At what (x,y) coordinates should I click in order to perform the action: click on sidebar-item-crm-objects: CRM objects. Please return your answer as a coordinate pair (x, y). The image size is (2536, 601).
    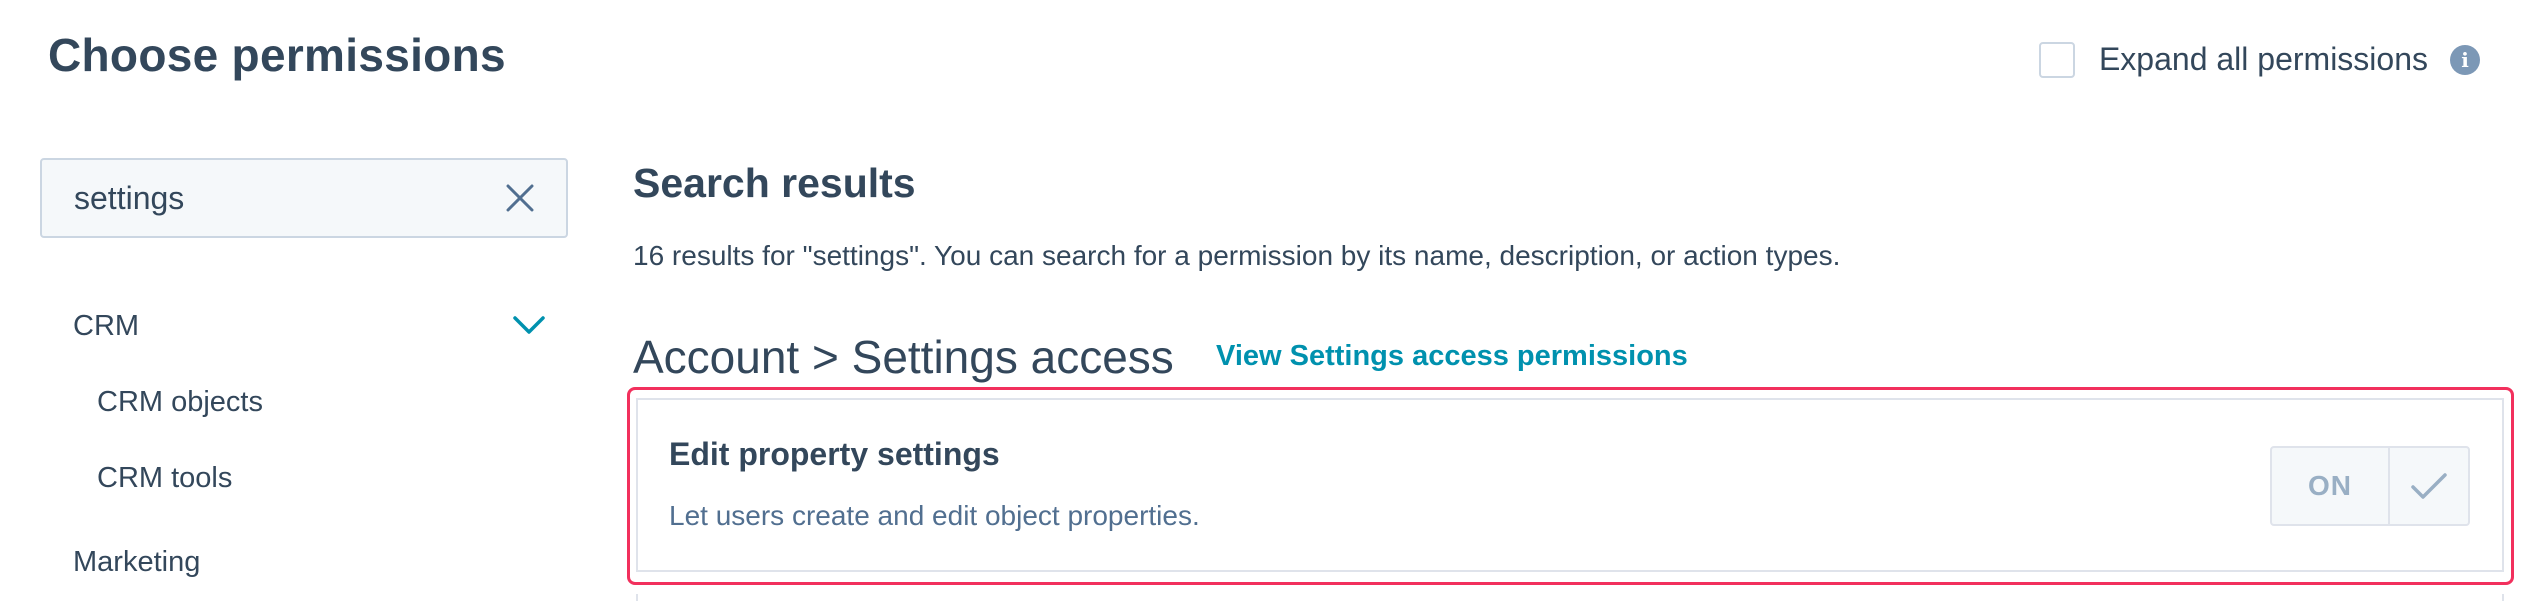
    Looking at the image, I should click on (180, 402).